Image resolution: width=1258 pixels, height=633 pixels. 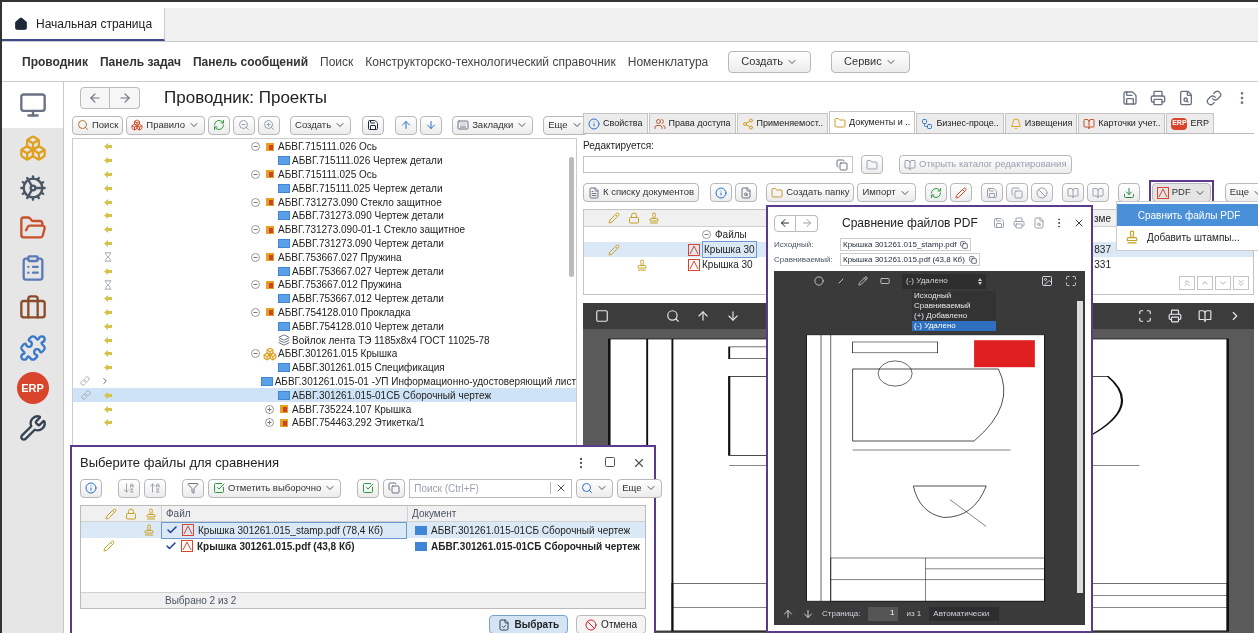 What do you see at coordinates (179, 463) in the screenshot?
I see `dialog-title: Выберите файлы для сравнения` at bounding box center [179, 463].